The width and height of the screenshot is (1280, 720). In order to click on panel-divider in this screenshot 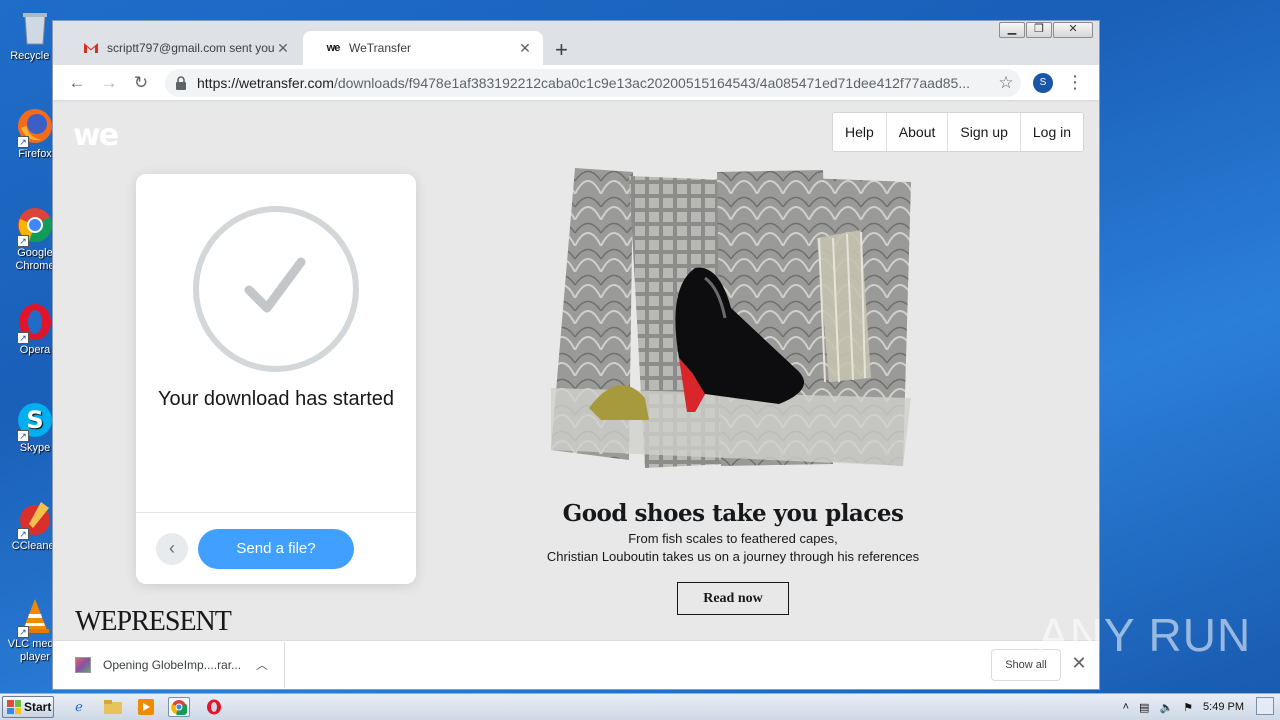, I will do `click(276, 512)`.